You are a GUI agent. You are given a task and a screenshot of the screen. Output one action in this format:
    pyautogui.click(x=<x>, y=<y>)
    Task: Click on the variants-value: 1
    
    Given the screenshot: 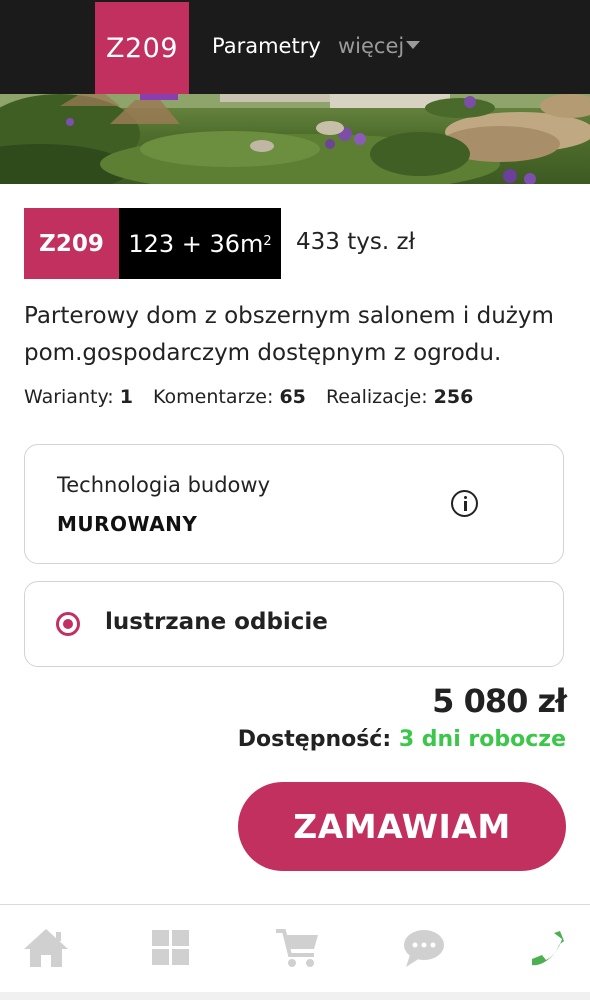 What is the action you would take?
    pyautogui.click(x=126, y=397)
    